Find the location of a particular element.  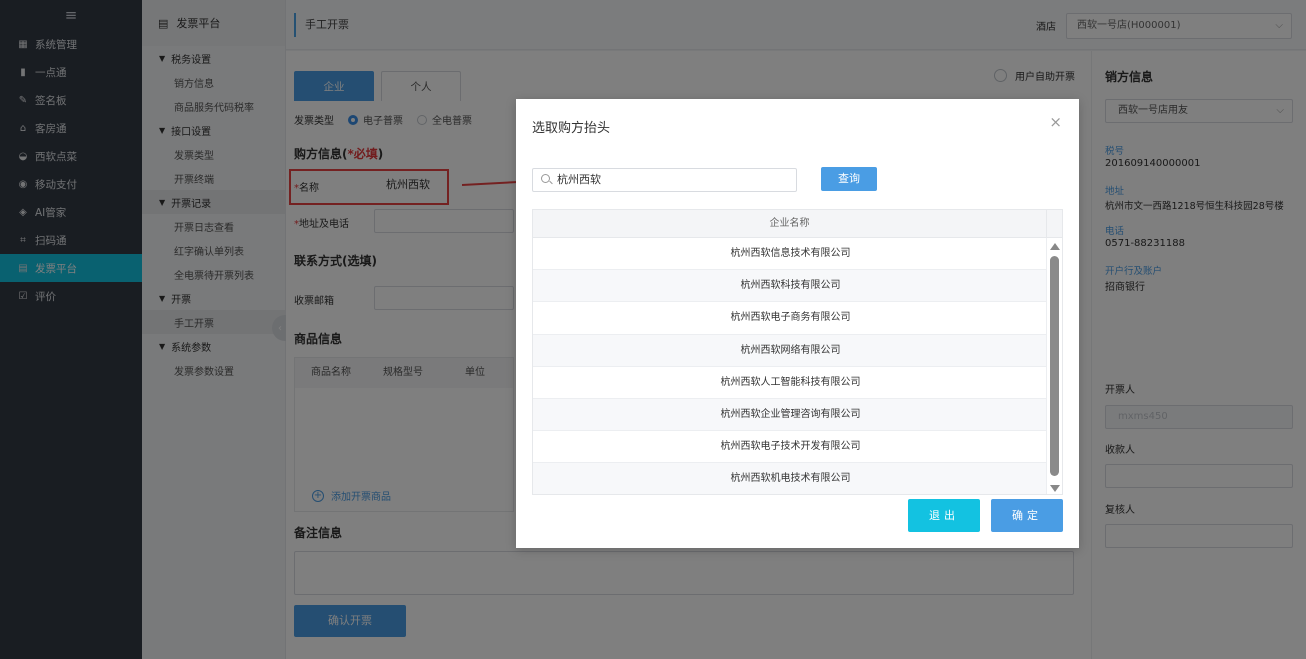

scrollbar is located at coordinates (1054, 366).